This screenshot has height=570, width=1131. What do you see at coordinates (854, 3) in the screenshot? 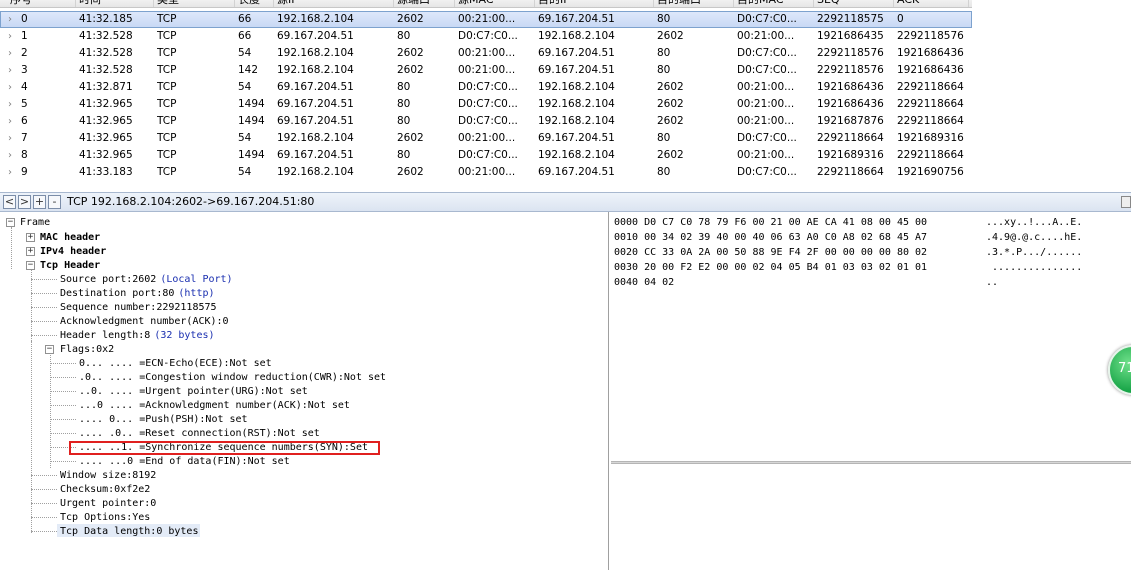
I see `column-header: SEQ` at bounding box center [854, 3].